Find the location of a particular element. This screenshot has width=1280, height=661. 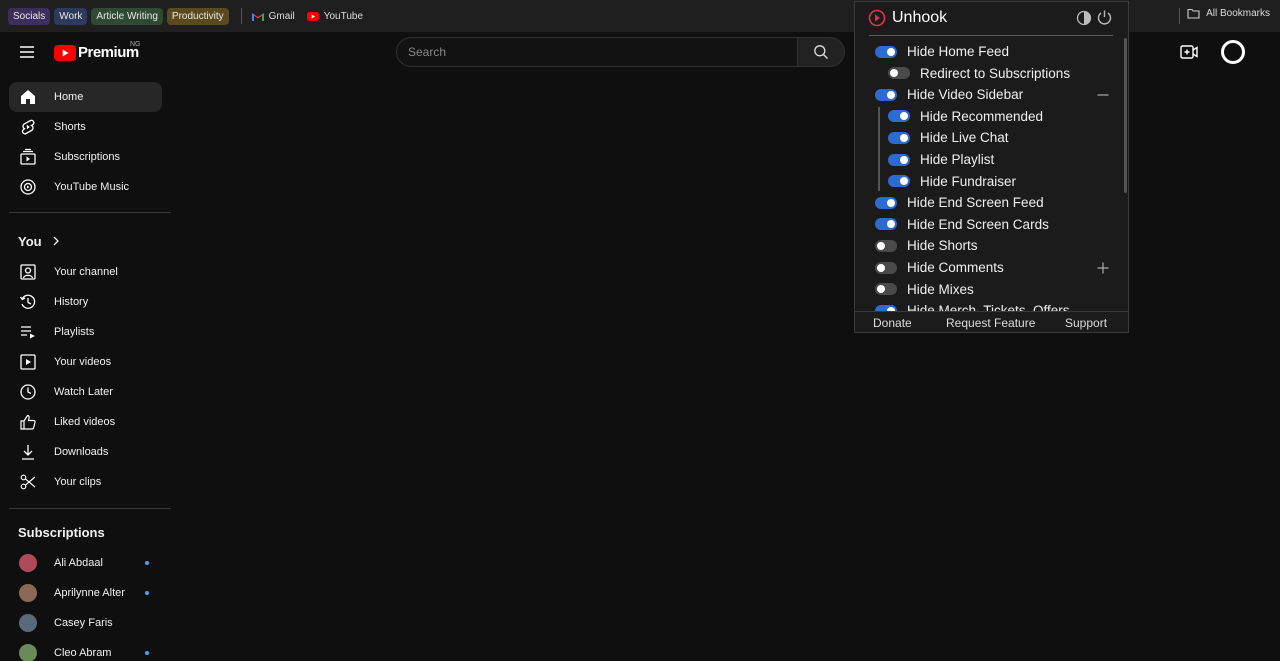

sidebar-item-shorts: Shorts is located at coordinates (85, 127).